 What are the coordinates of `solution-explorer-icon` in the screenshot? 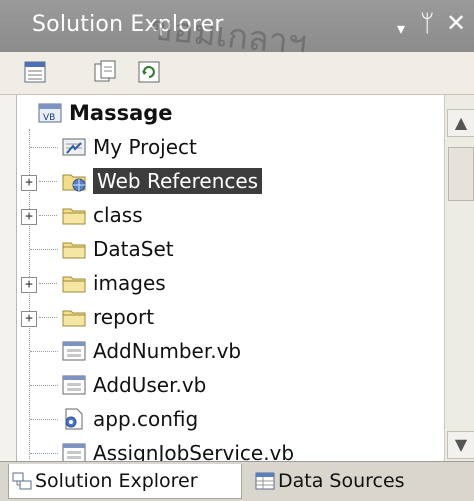 It's located at (22, 481).